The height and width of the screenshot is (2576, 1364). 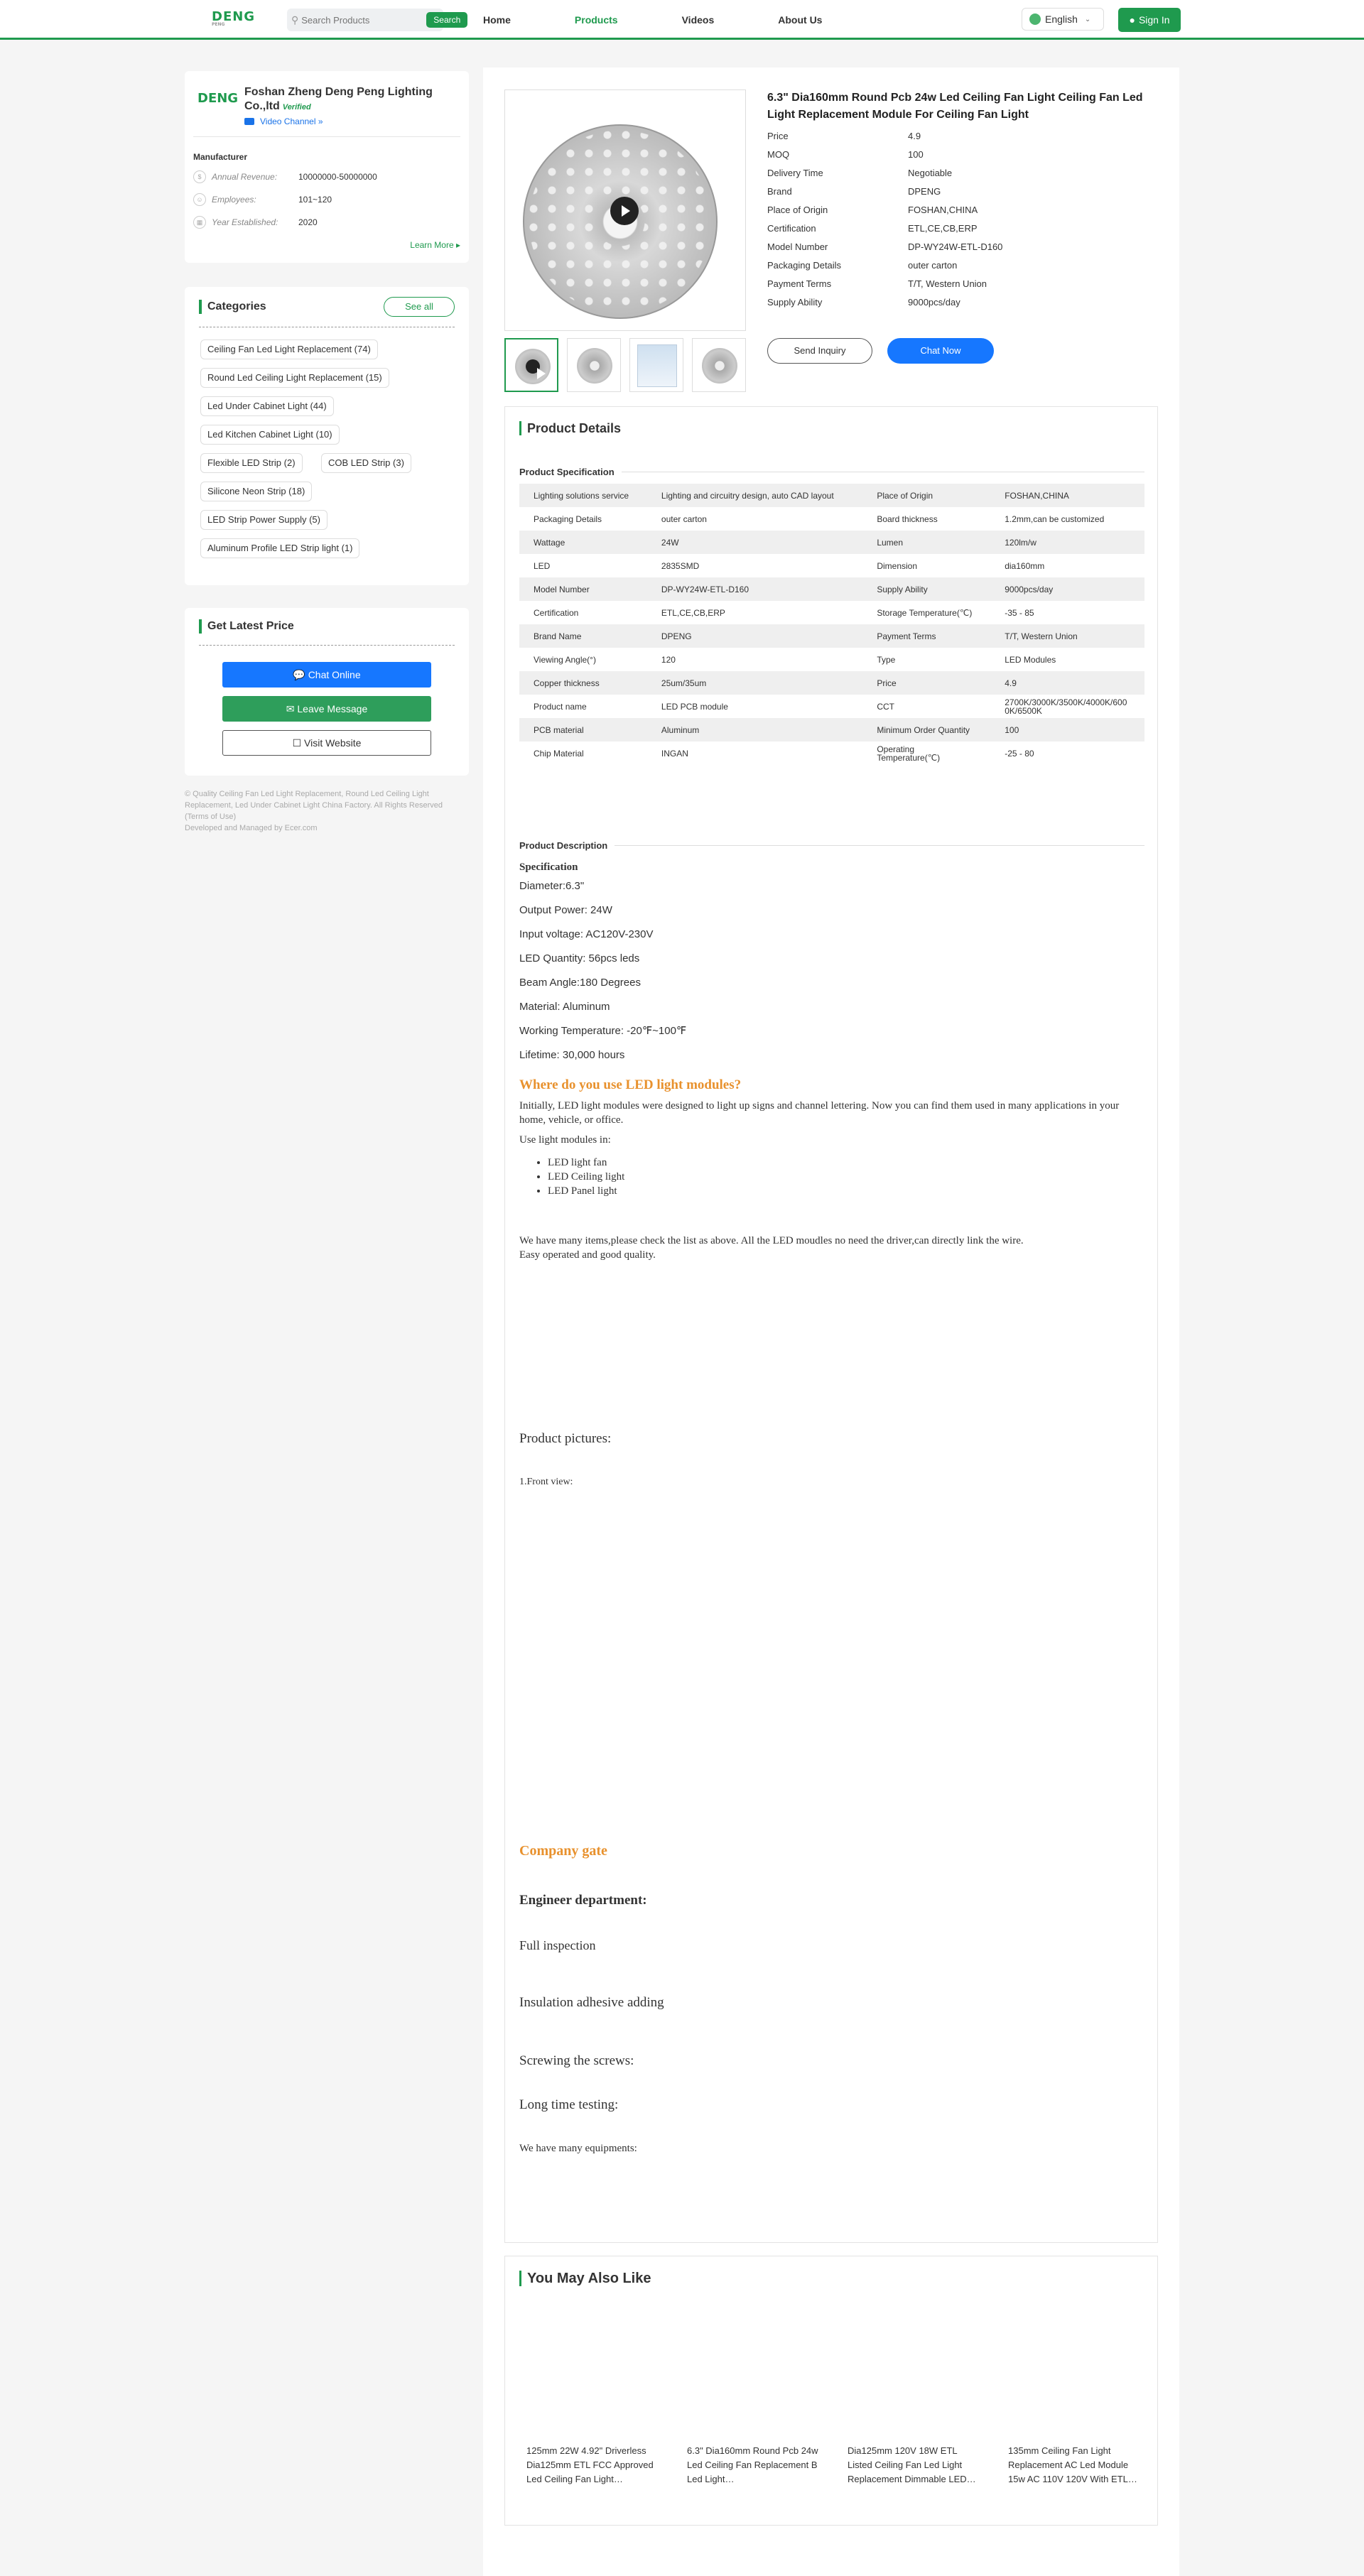 What do you see at coordinates (199, 176) in the screenshot?
I see `revenue-icon: $` at bounding box center [199, 176].